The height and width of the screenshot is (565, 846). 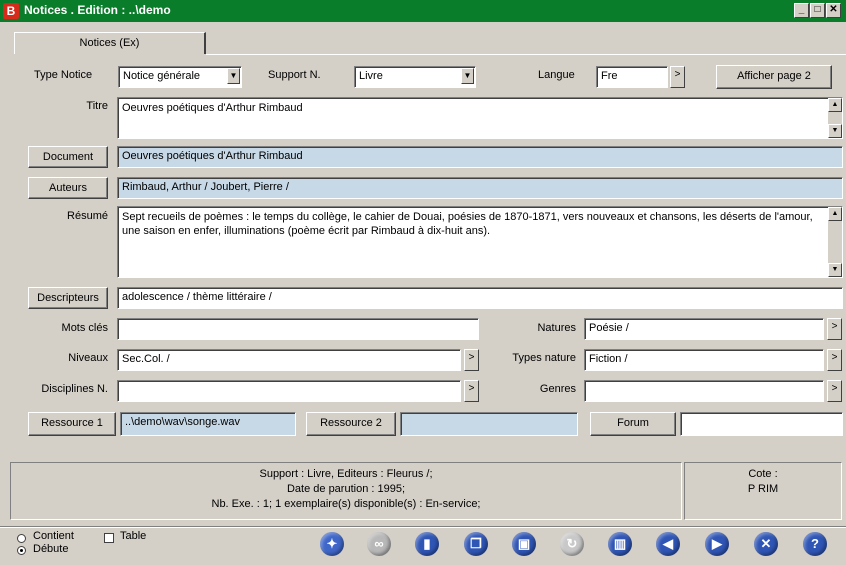 What do you see at coordinates (761, 424) in the screenshot?
I see `forum-field` at bounding box center [761, 424].